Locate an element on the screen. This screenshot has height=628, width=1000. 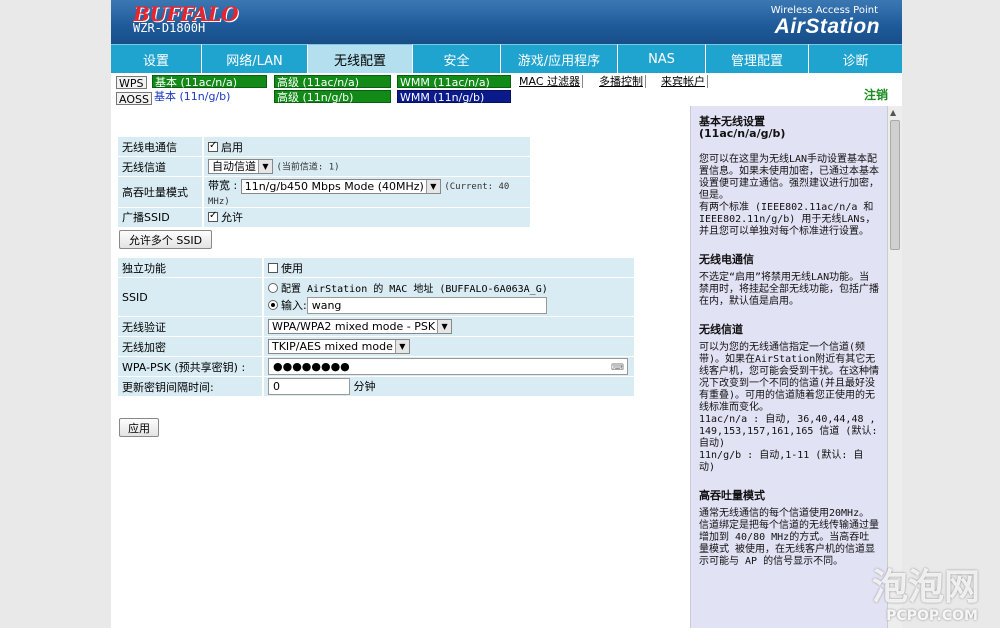
value-radio: 启用 is located at coordinates (367, 146).